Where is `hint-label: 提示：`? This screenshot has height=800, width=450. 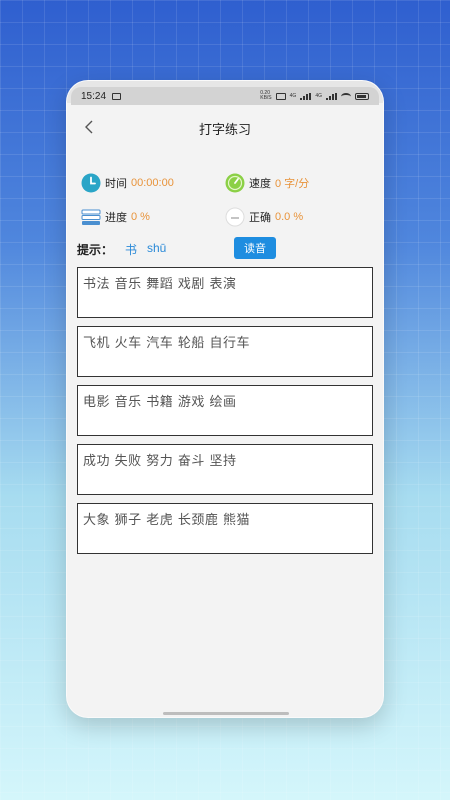
hint-label: 提示： is located at coordinates (95, 250).